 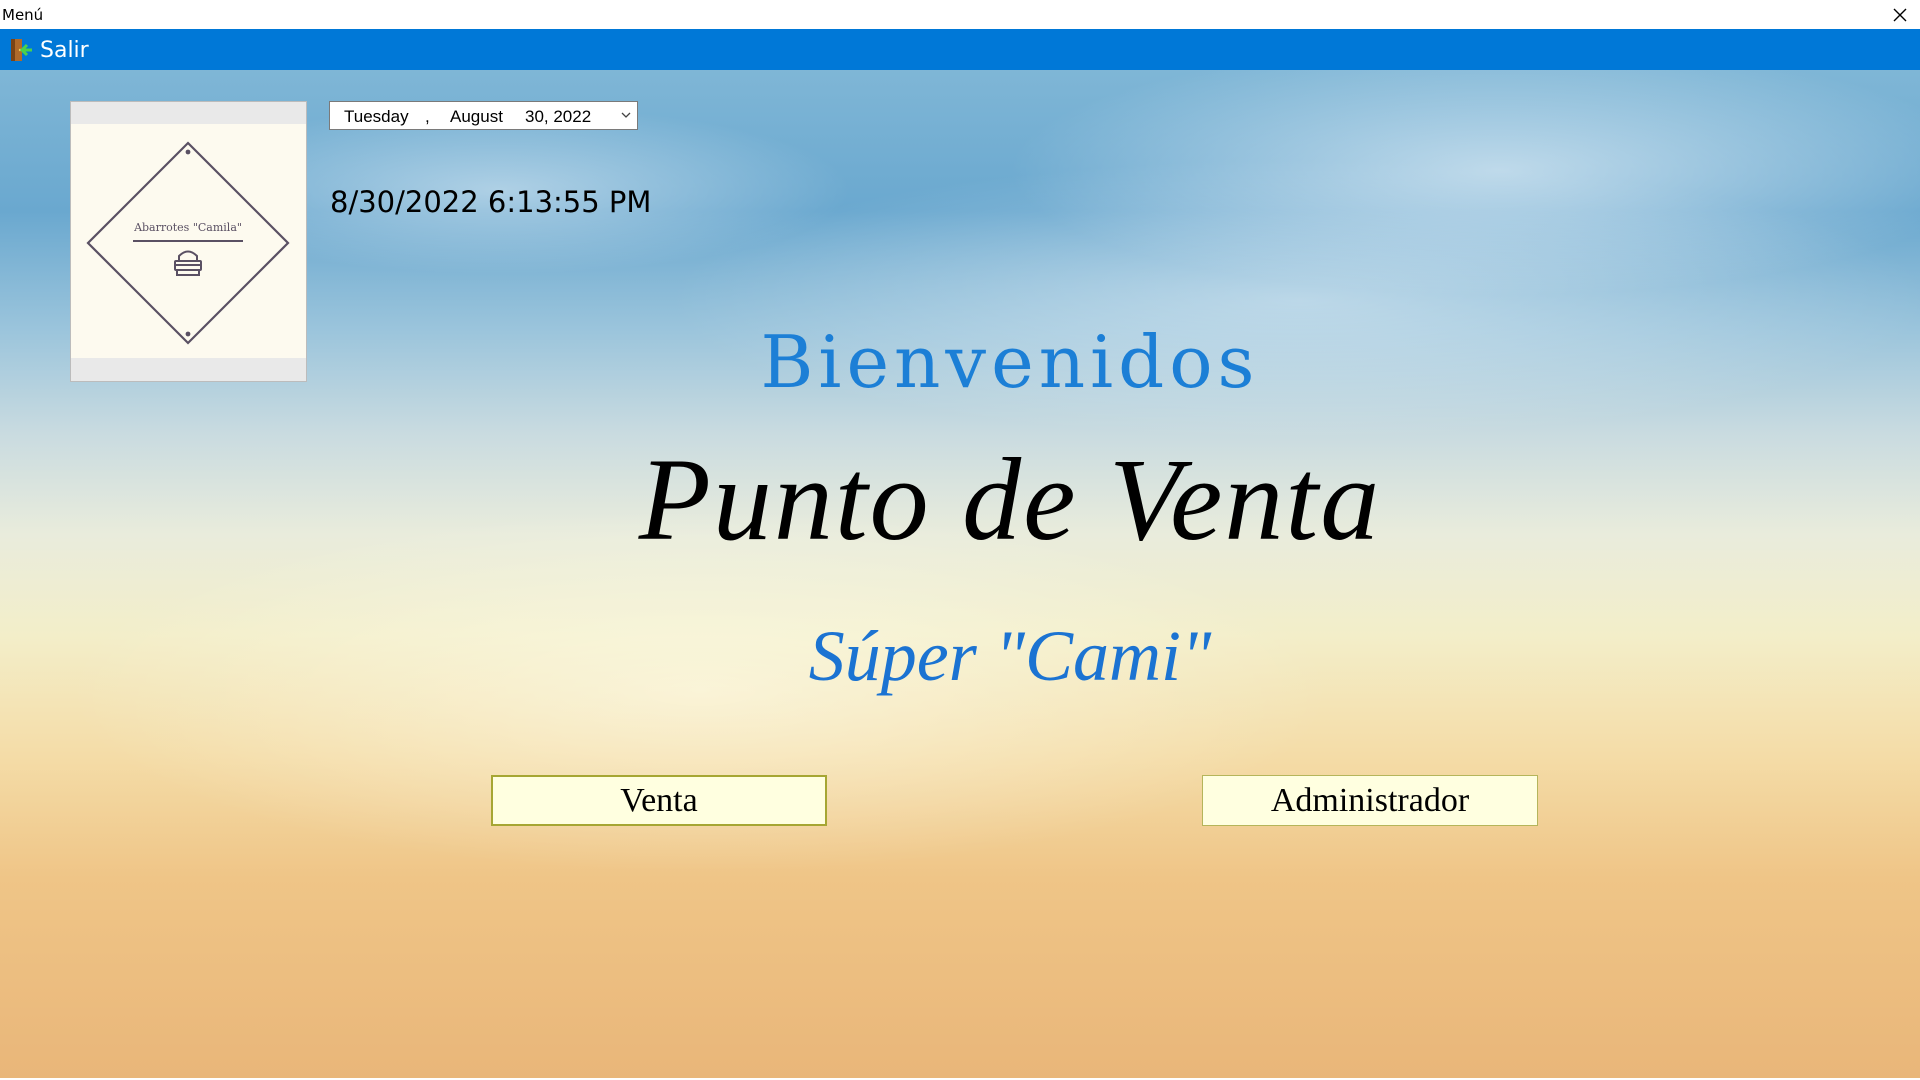 What do you see at coordinates (188, 263) in the screenshot?
I see `shopping-basket-icon` at bounding box center [188, 263].